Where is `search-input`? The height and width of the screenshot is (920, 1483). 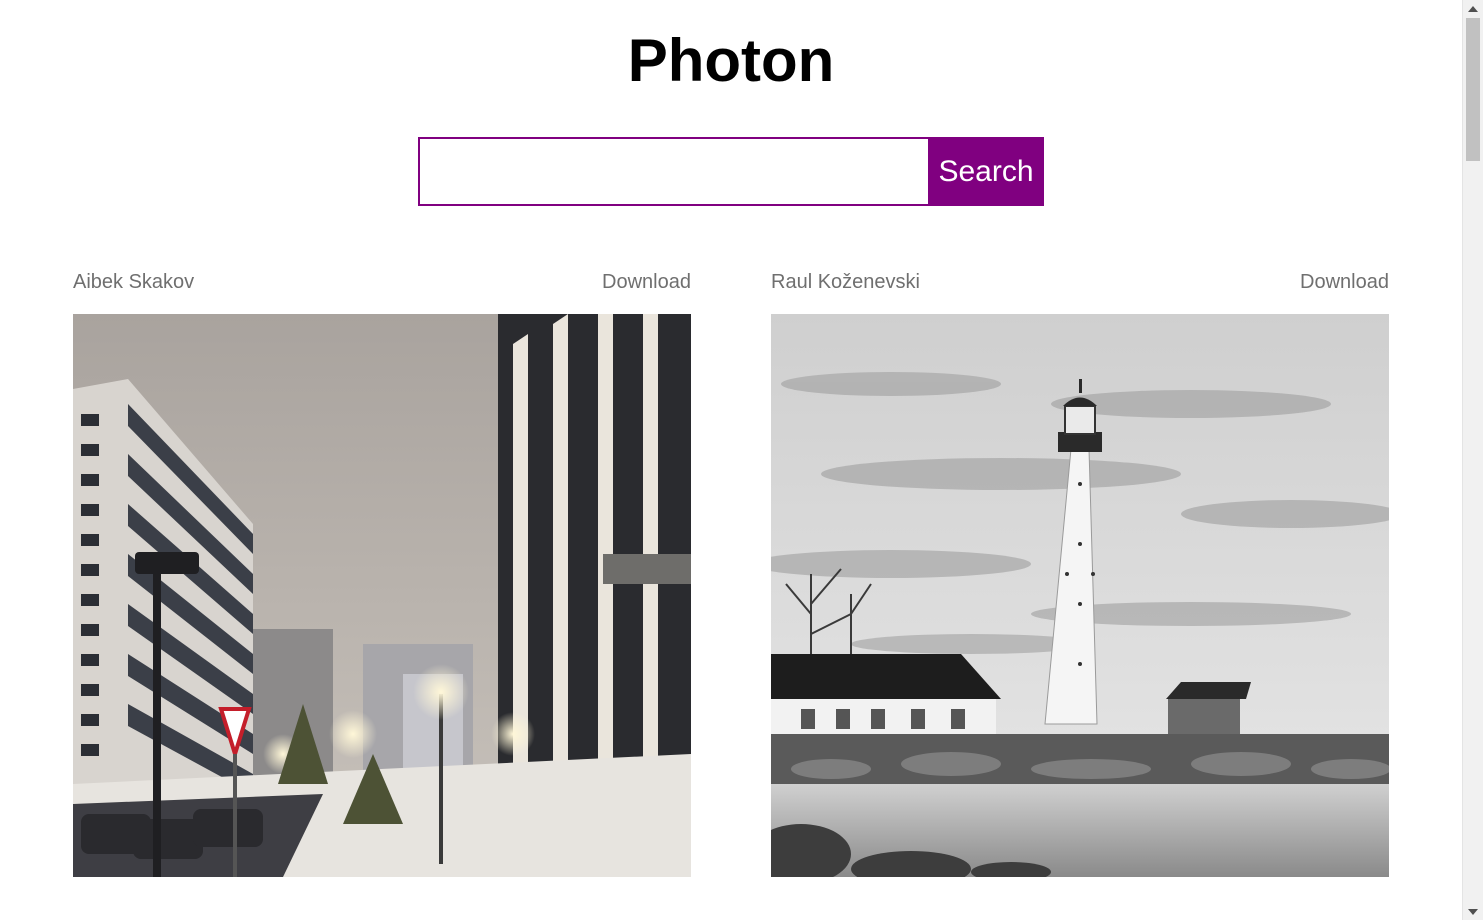
search-input is located at coordinates (673, 171).